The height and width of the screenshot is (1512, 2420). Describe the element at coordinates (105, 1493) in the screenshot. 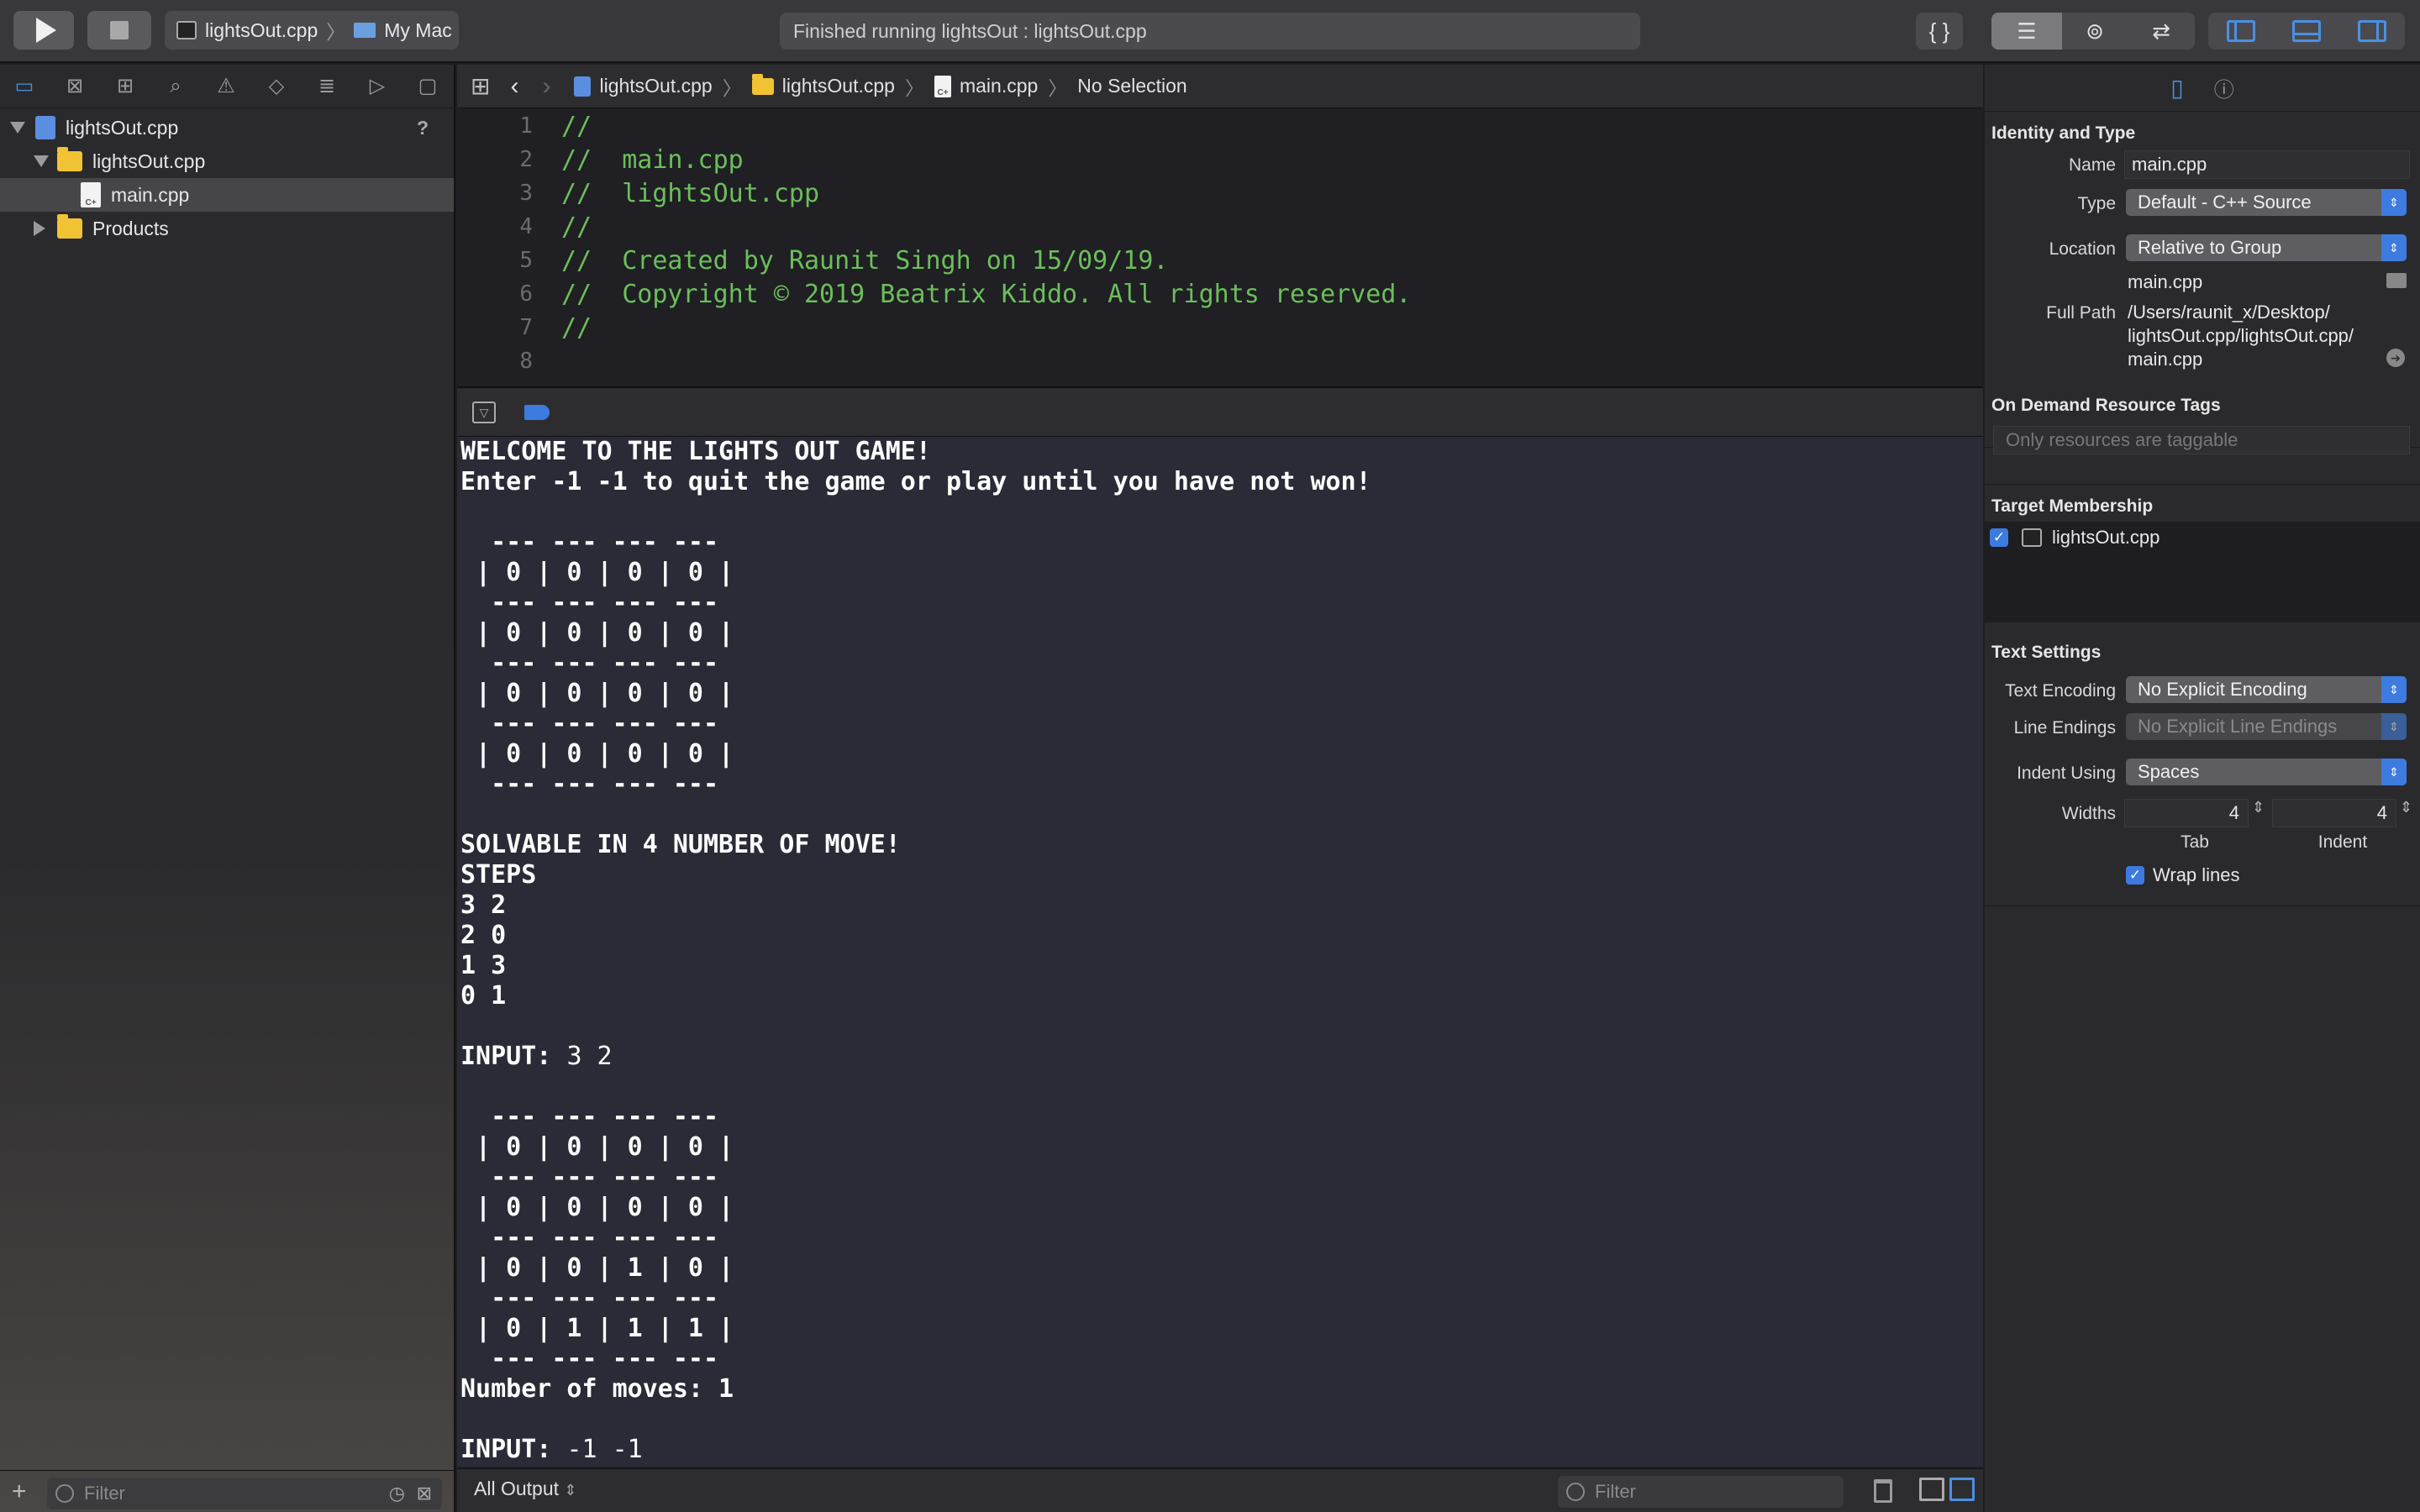

I see `filter-placeholder: Filter` at that location.